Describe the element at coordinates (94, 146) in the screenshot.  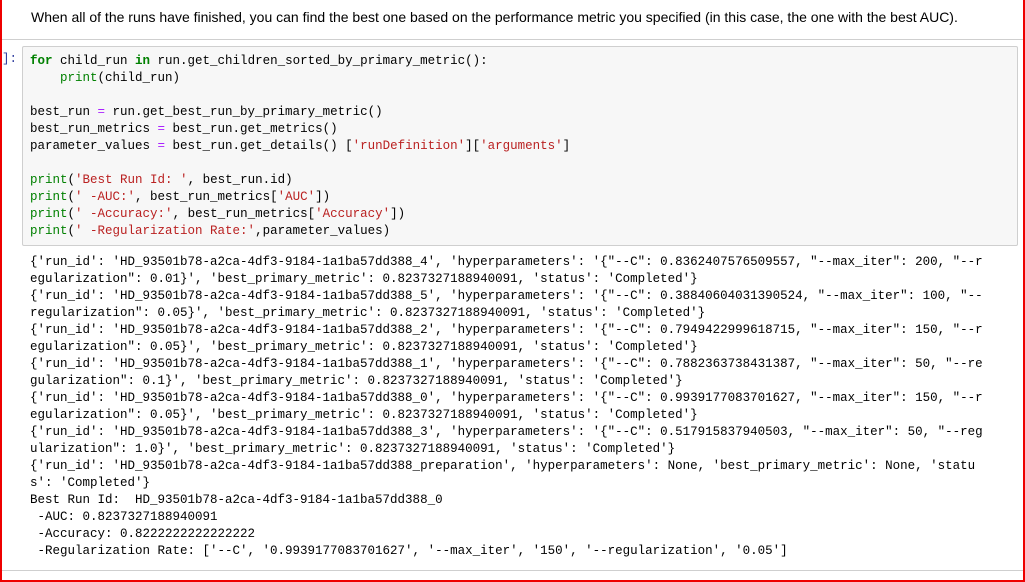
I see `code-token: parameter_values` at that location.